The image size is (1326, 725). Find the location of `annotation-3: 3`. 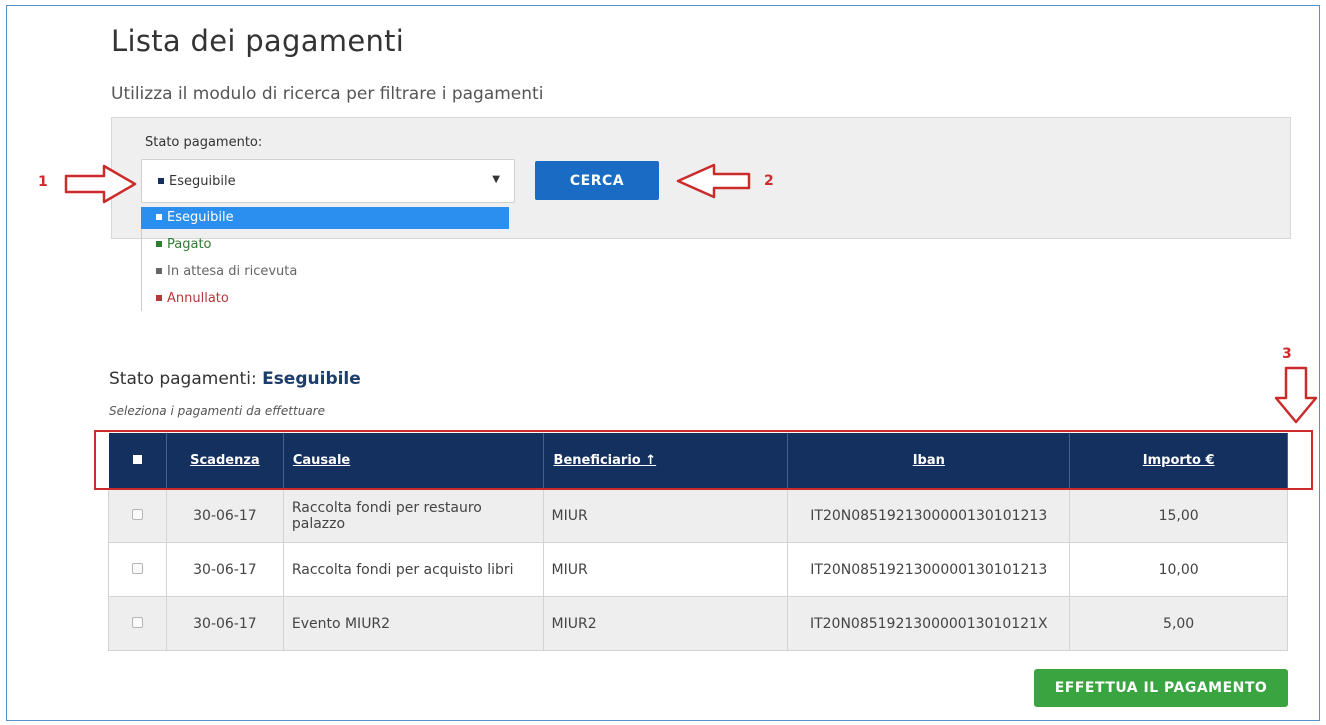

annotation-3: 3 is located at coordinates (1287, 354).